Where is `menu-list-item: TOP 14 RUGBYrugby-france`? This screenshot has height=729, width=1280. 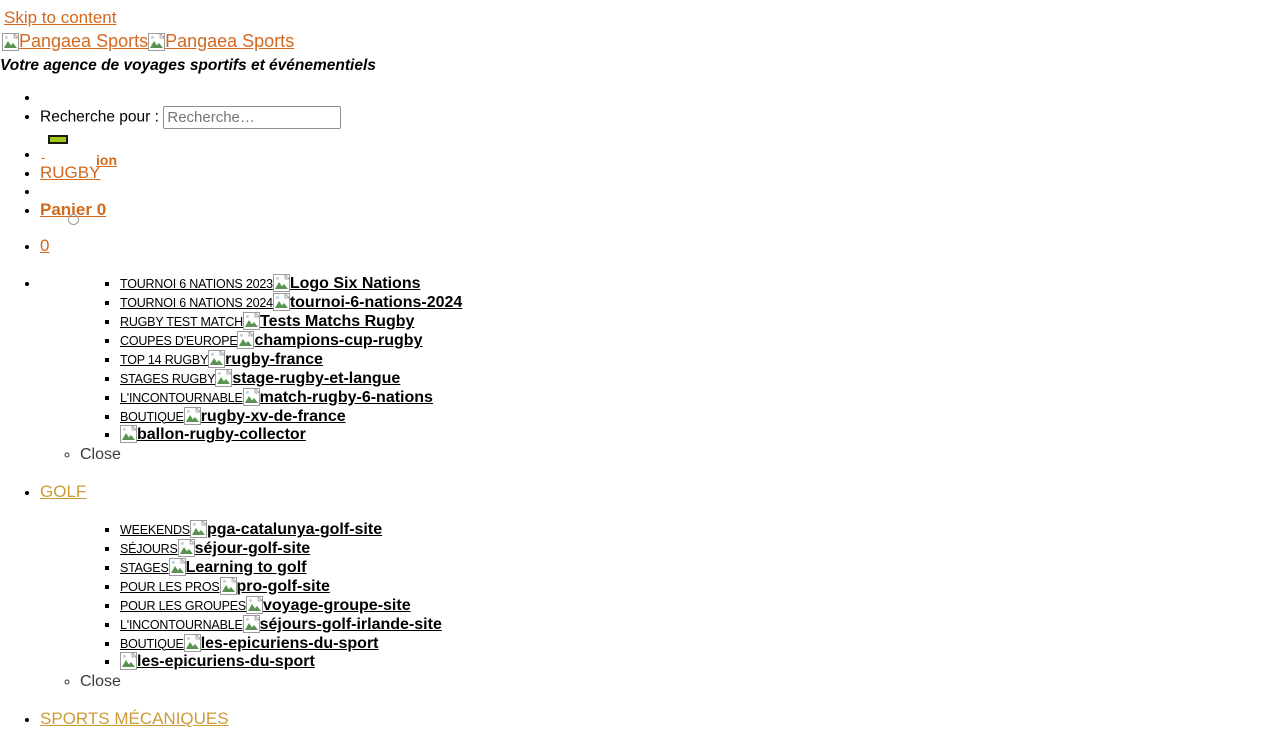
menu-list-item: TOP 14 RUGBYrugby-france is located at coordinates (700, 359).